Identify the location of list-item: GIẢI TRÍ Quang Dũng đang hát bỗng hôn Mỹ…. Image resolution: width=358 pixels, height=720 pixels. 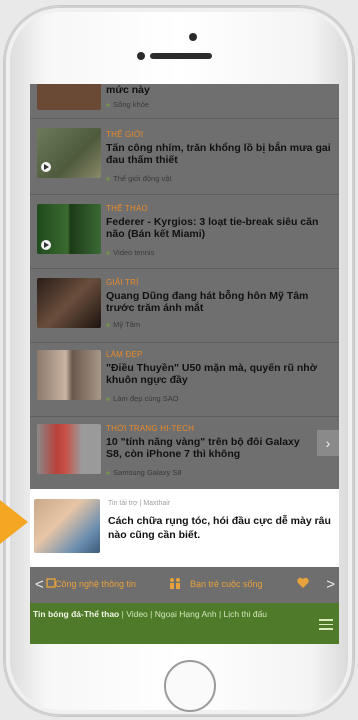
(184, 307).